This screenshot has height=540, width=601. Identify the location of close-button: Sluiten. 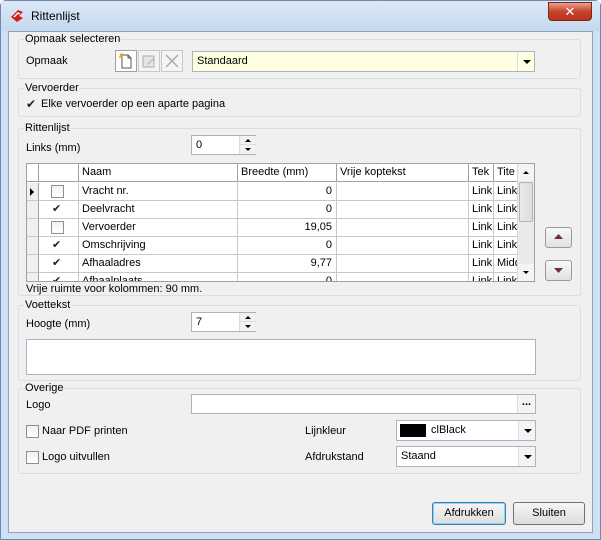
(549, 513).